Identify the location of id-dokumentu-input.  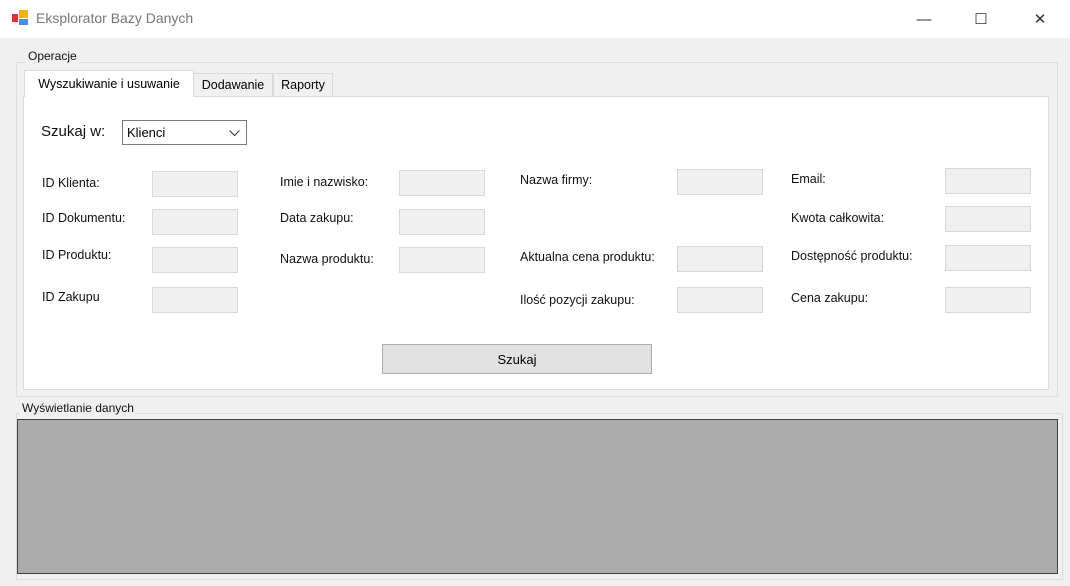
(195, 222).